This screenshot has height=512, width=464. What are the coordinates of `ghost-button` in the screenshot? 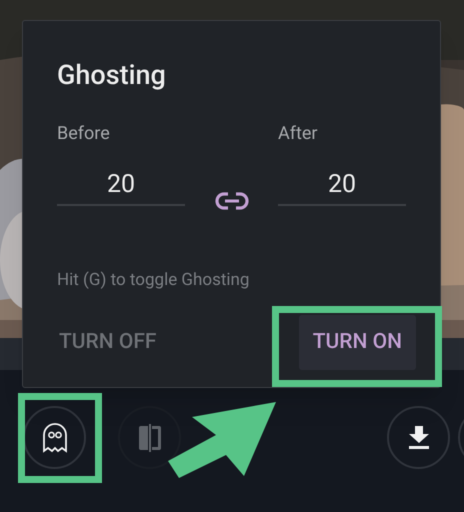 It's located at (54, 437).